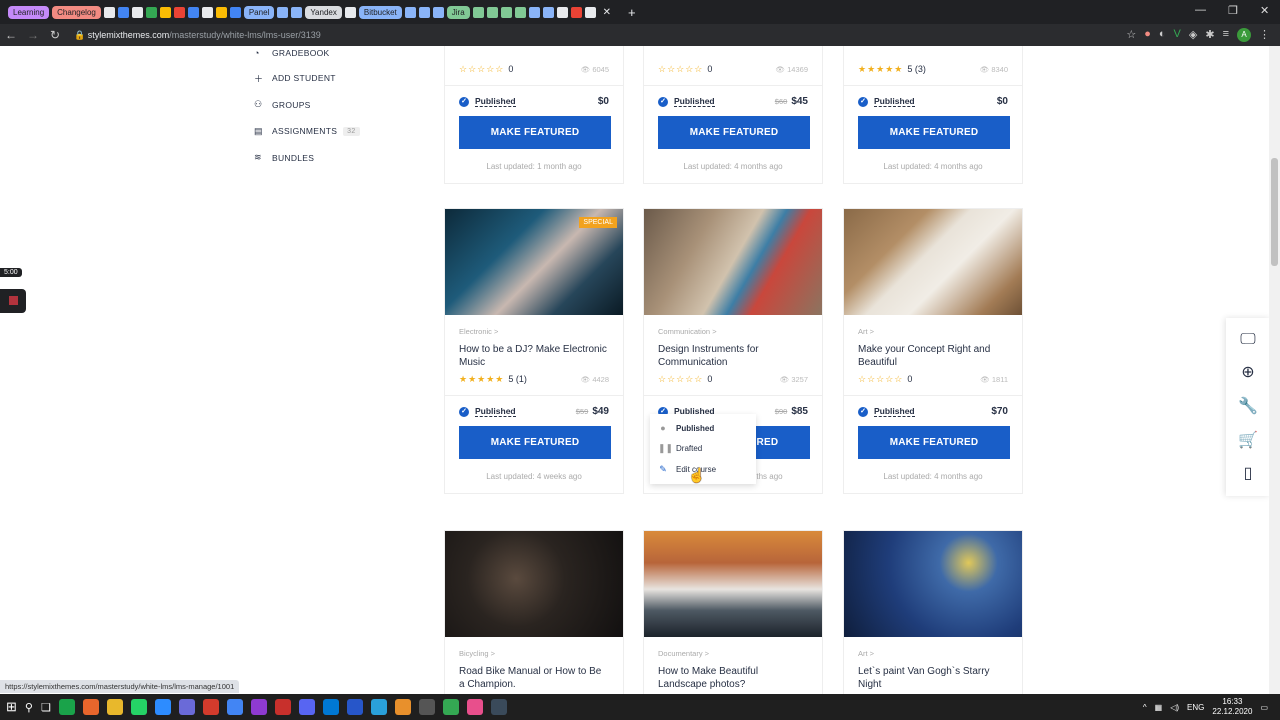 This screenshot has width=1280, height=720. I want to click on course-title: Let`s paint Van Gogh`s Starry Night, so click(933, 679).